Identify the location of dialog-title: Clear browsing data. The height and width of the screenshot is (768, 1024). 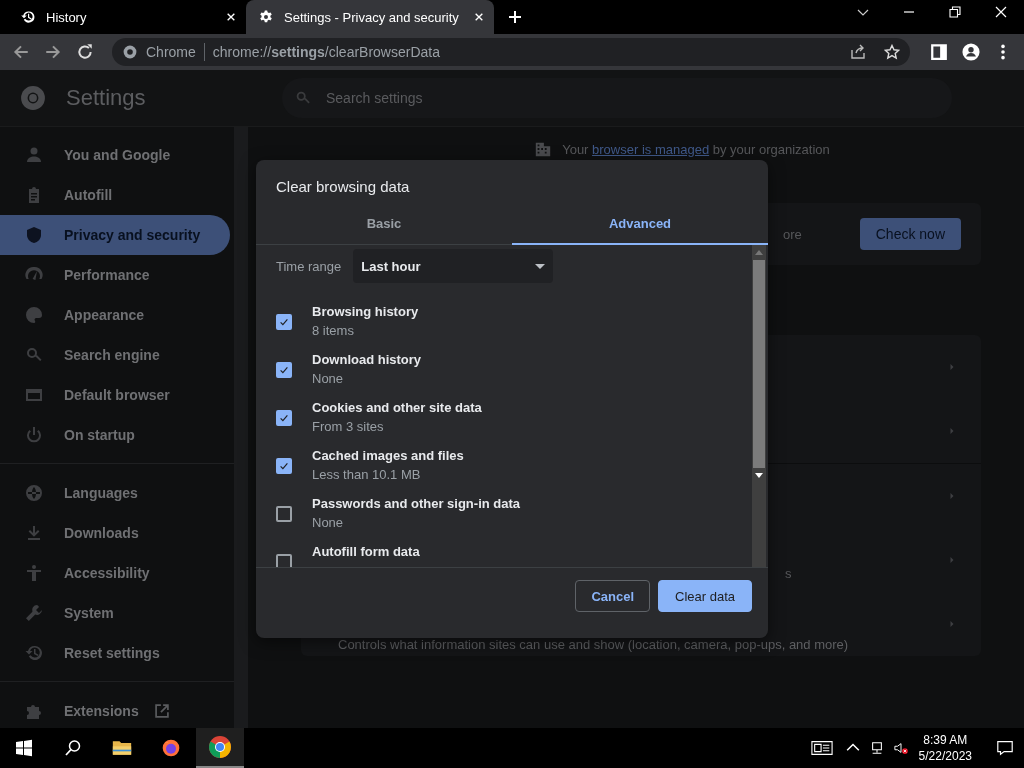
(343, 187).